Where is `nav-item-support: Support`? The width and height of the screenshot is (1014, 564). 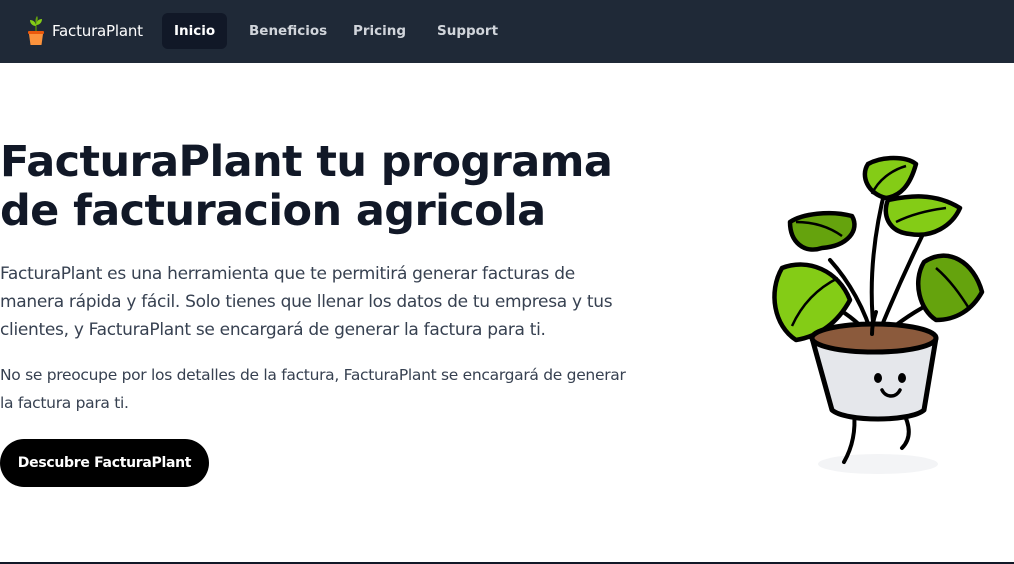 nav-item-support: Support is located at coordinates (467, 31).